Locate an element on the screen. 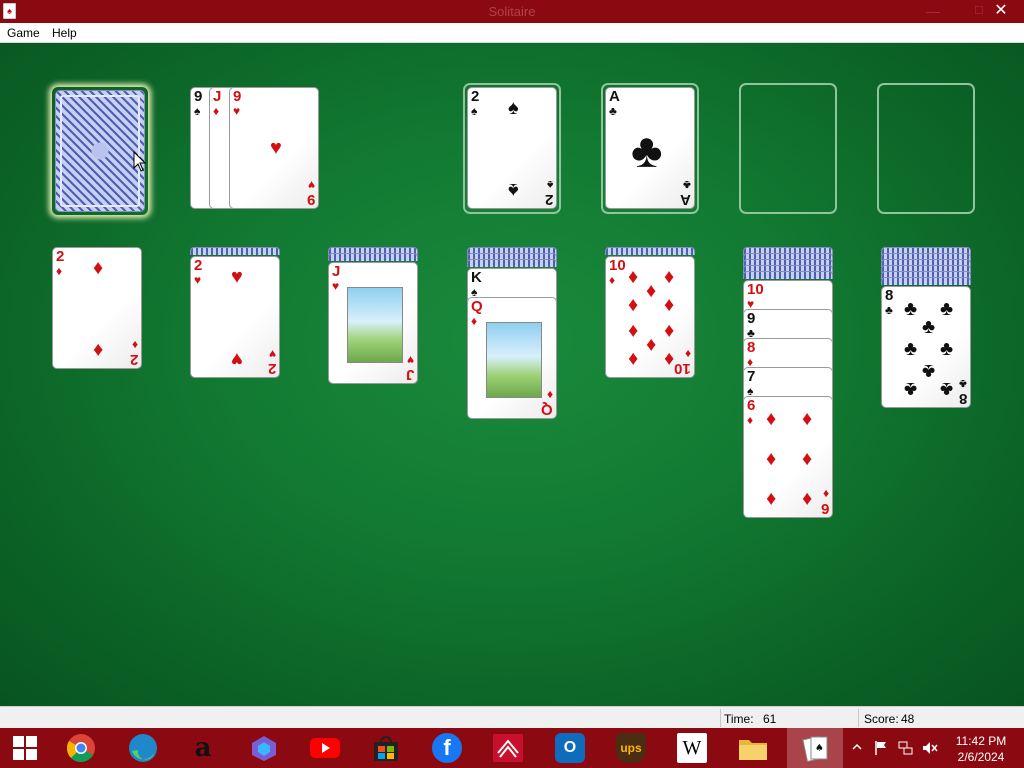 This screenshot has height=768, width=1024. network-icon is located at coordinates (906, 748).